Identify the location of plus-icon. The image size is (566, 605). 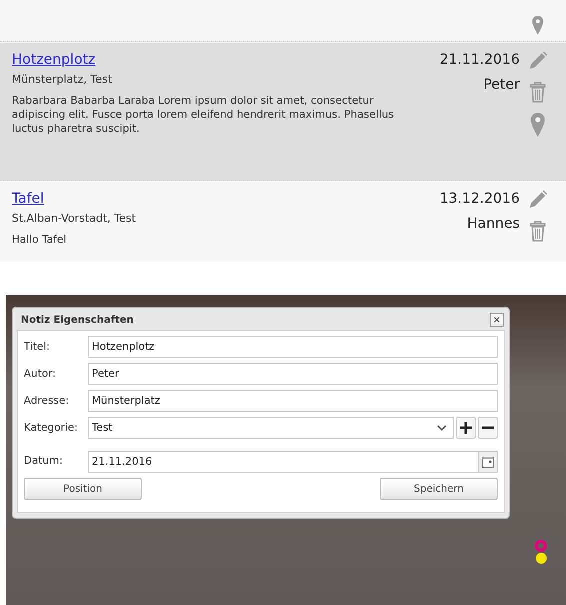
(466, 428).